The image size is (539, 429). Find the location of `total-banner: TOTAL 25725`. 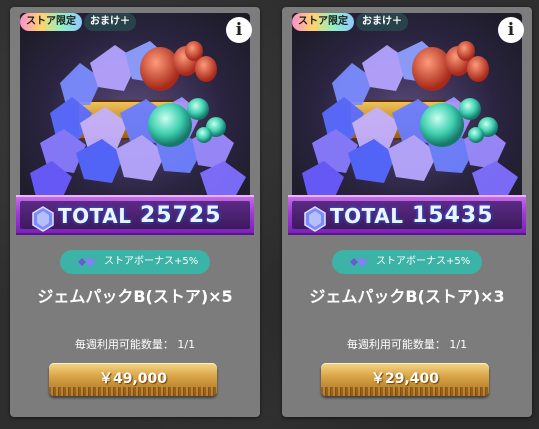

total-banner: TOTAL 25725 is located at coordinates (135, 215).